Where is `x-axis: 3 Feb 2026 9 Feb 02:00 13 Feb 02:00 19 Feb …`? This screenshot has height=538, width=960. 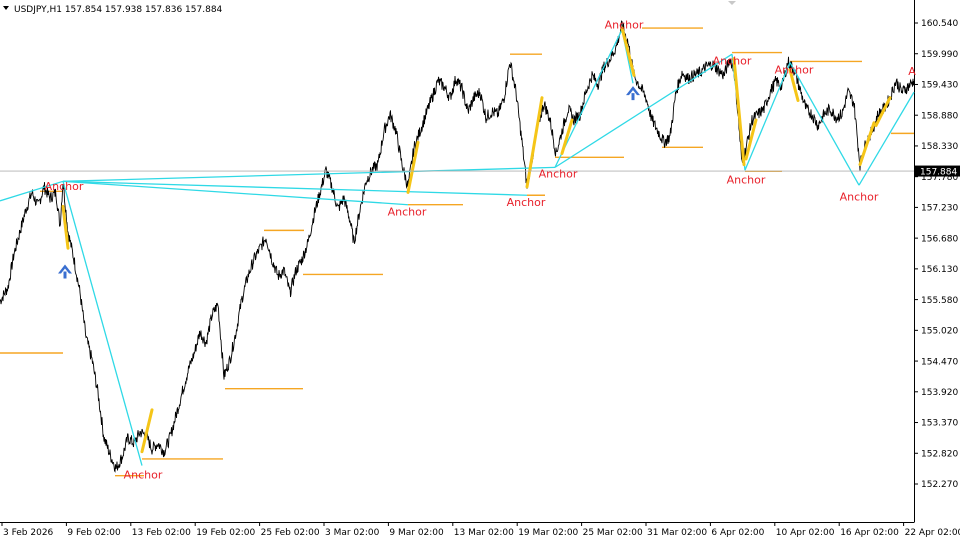
x-axis: 3 Feb 2026 9 Feb 02:00 13 Feb 02:00 19 Feb … is located at coordinates (480, 530).